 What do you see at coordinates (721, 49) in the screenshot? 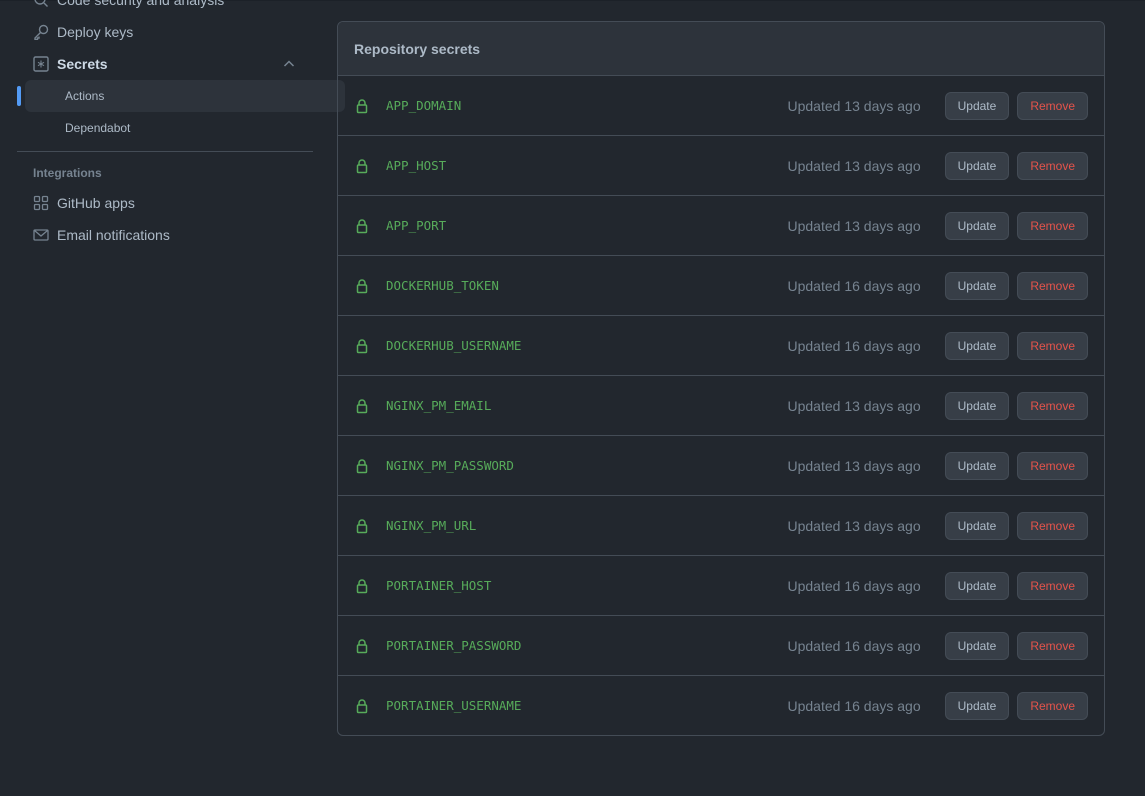
I see `repository-secrets-title: Repository secrets` at bounding box center [721, 49].